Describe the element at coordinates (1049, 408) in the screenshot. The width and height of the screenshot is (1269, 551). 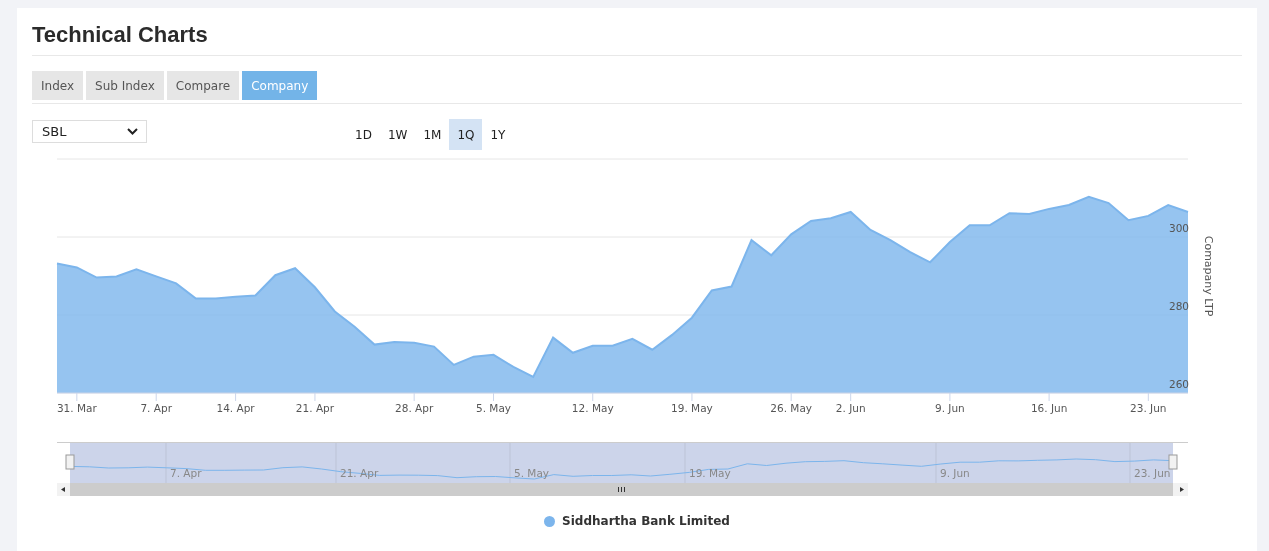
I see `x-axis-label: 16. Jun` at that location.